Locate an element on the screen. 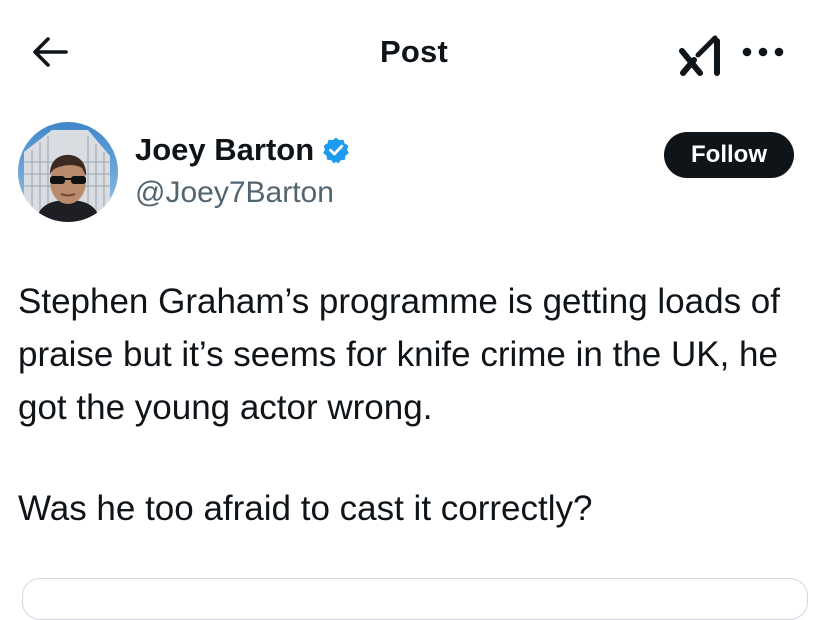 This screenshot has width=828, height=620. verified-badge-icon is located at coordinates (336, 150).